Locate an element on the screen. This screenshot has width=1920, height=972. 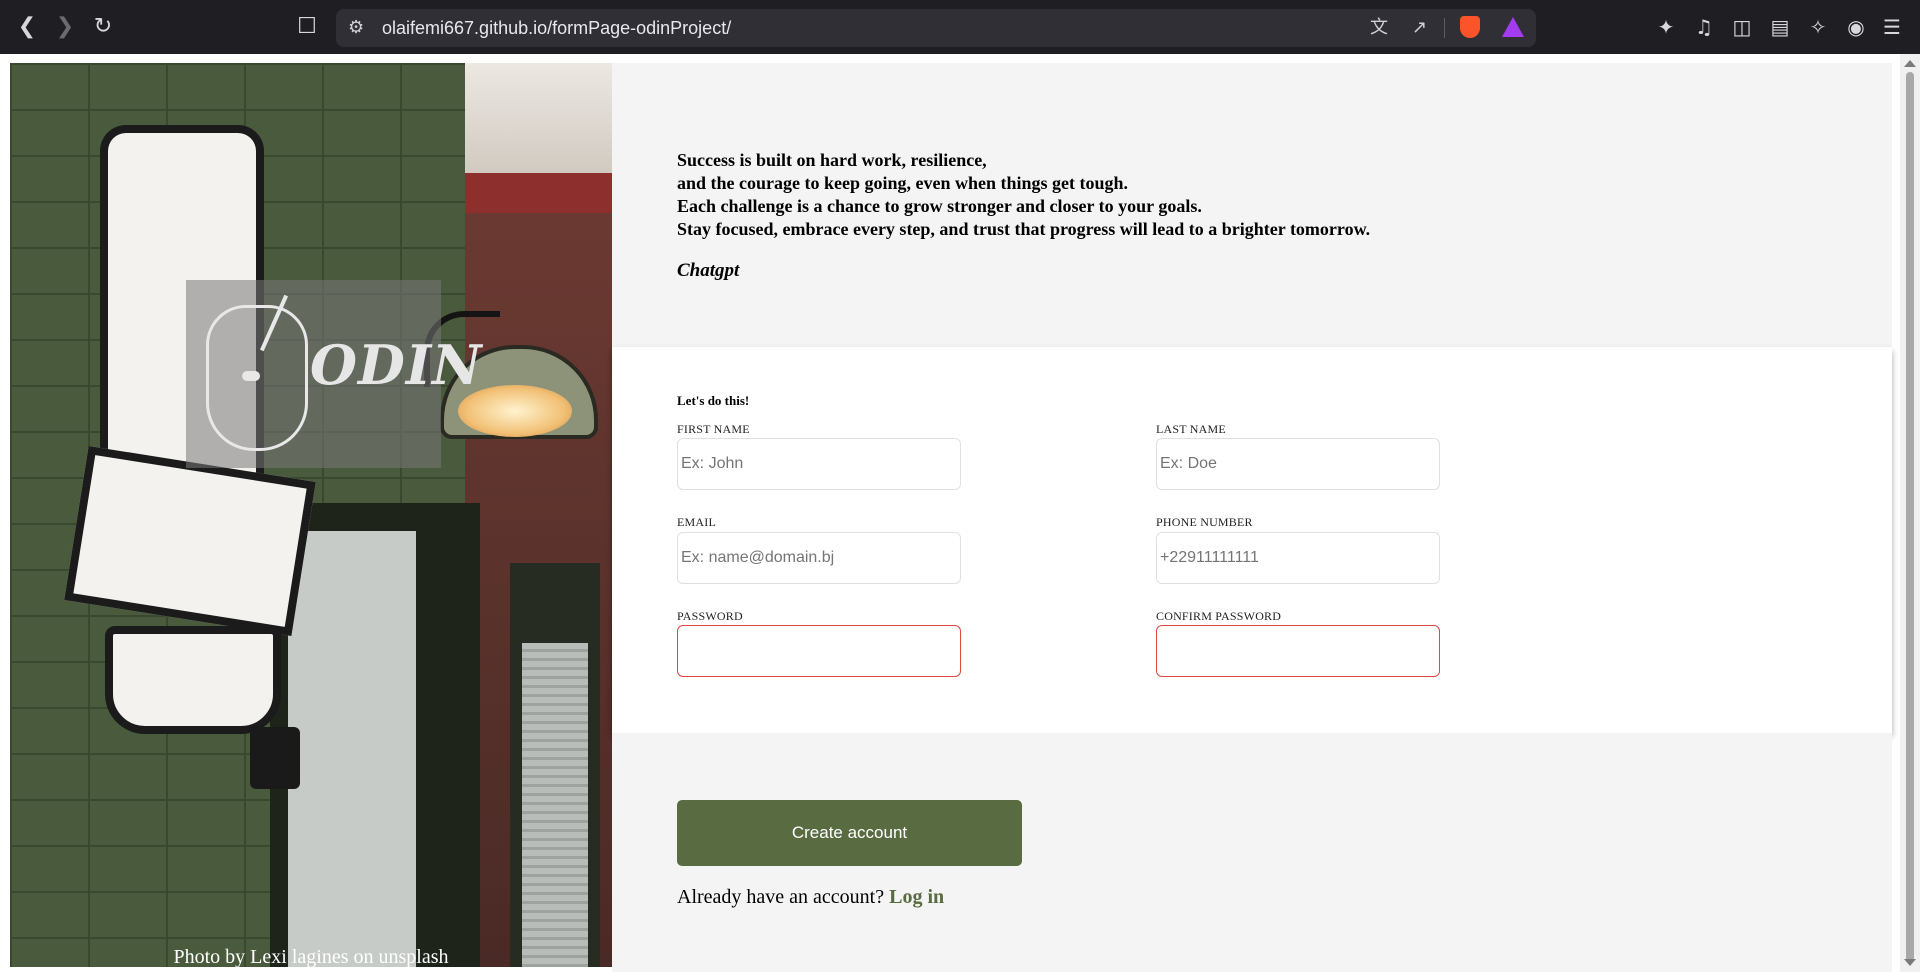
last-name-label: LAST NAME is located at coordinates (1191, 429).